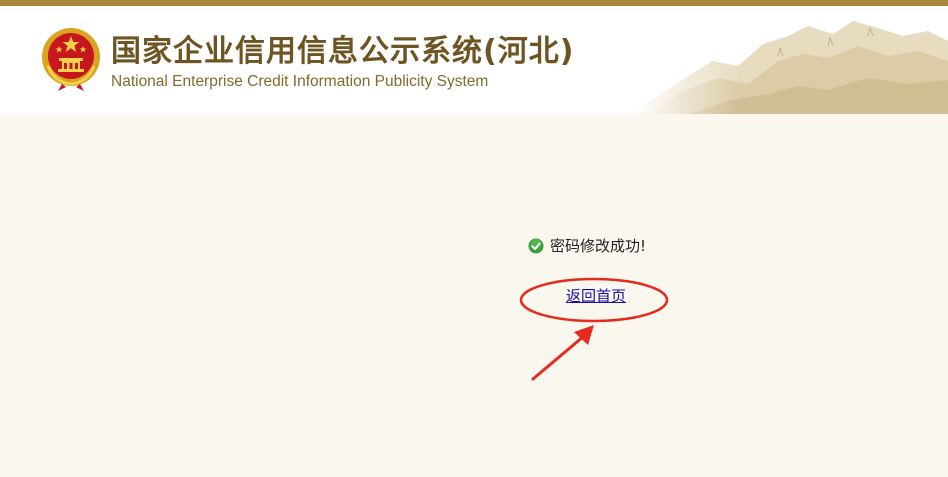  What do you see at coordinates (71, 59) in the screenshot?
I see `national-emblem-icon` at bounding box center [71, 59].